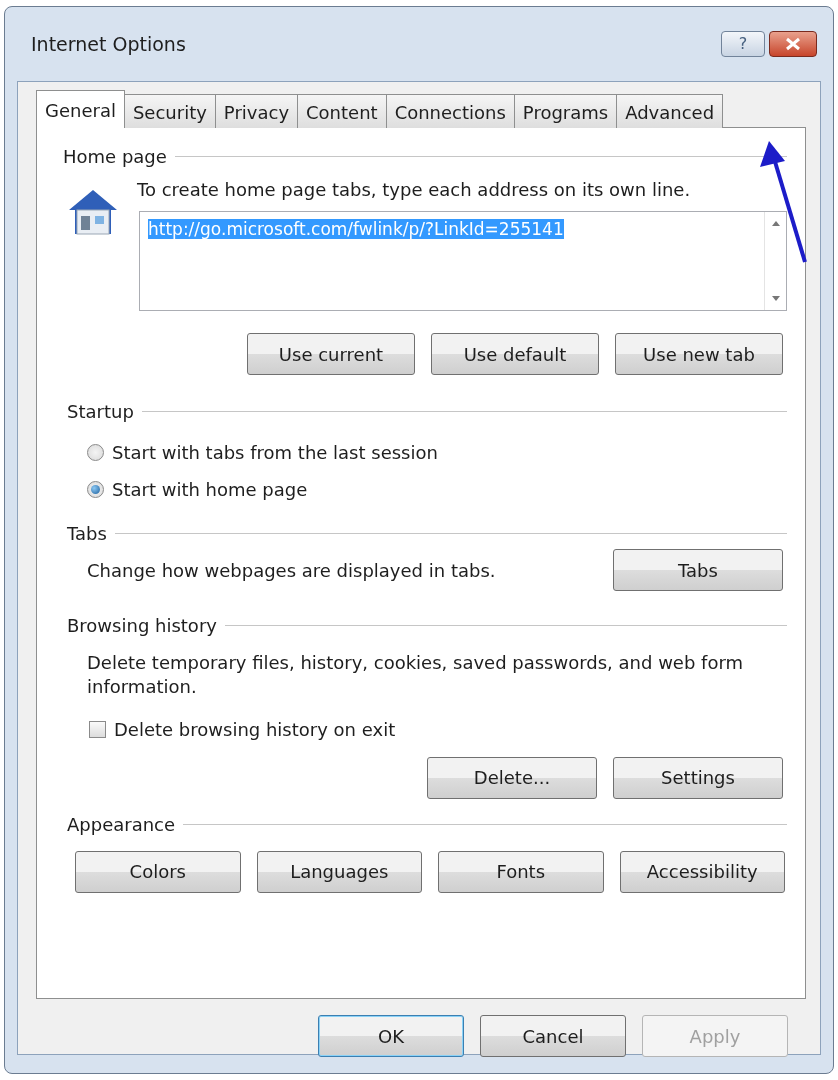 The width and height of the screenshot is (838, 1080). I want to click on button: Languages, so click(339, 871).